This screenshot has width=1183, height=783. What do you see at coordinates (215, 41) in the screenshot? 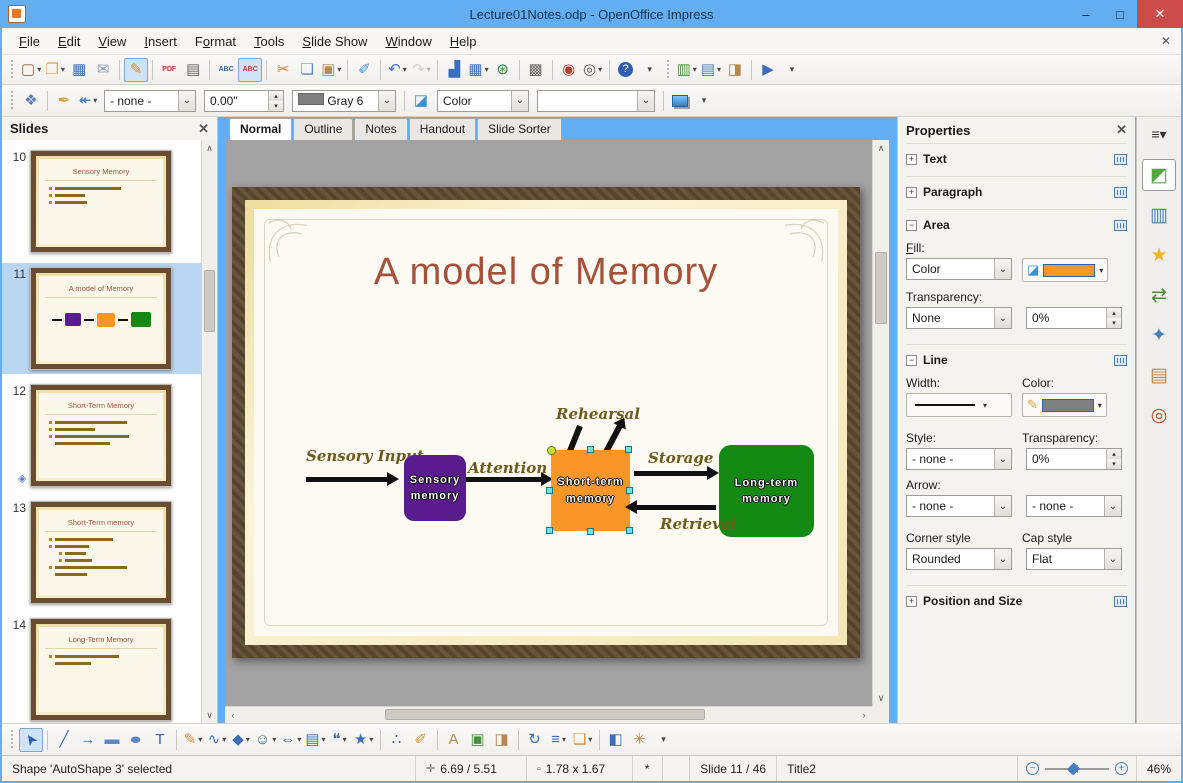
I see `menu-format: Format` at bounding box center [215, 41].